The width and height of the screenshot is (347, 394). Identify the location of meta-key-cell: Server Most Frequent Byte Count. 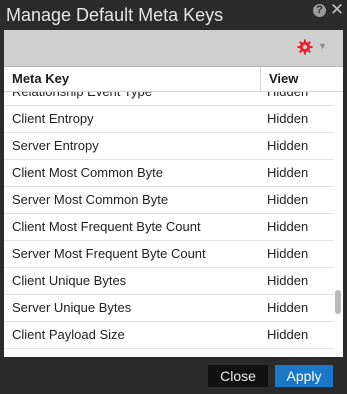
(109, 253).